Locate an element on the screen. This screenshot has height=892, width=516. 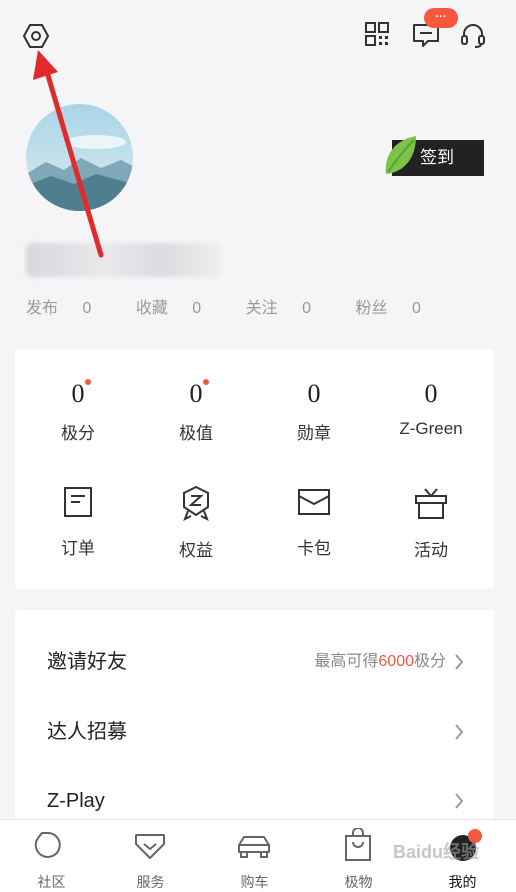
service-icon is located at coordinates (150, 846).